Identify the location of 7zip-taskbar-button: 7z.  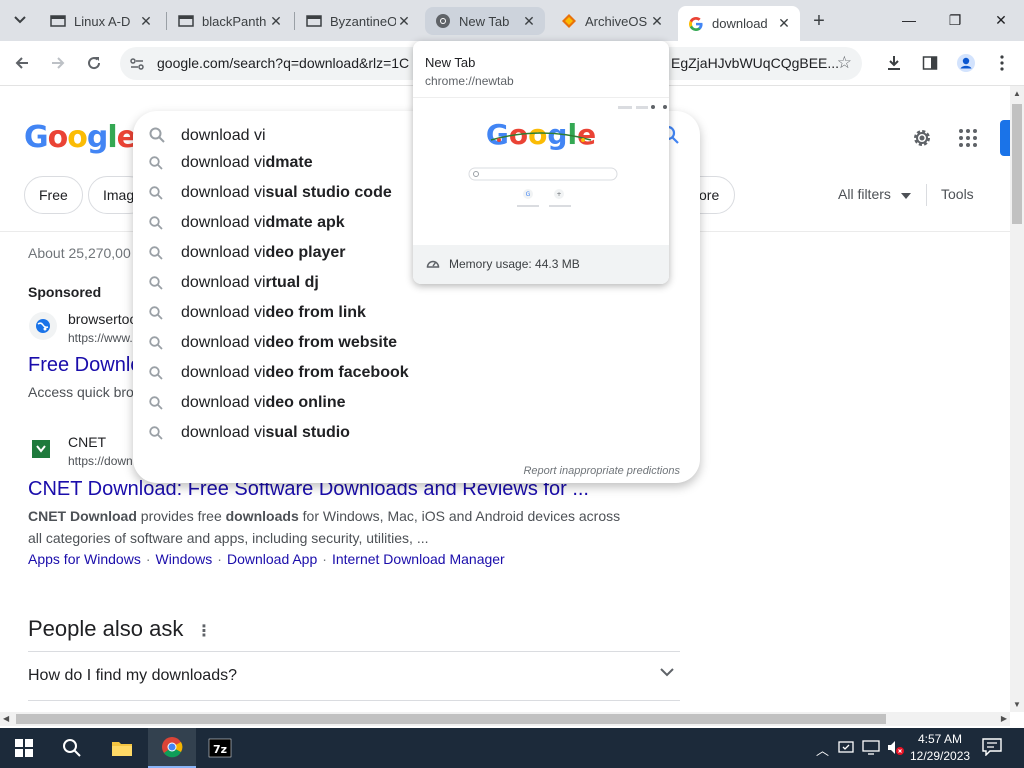
(220, 748).